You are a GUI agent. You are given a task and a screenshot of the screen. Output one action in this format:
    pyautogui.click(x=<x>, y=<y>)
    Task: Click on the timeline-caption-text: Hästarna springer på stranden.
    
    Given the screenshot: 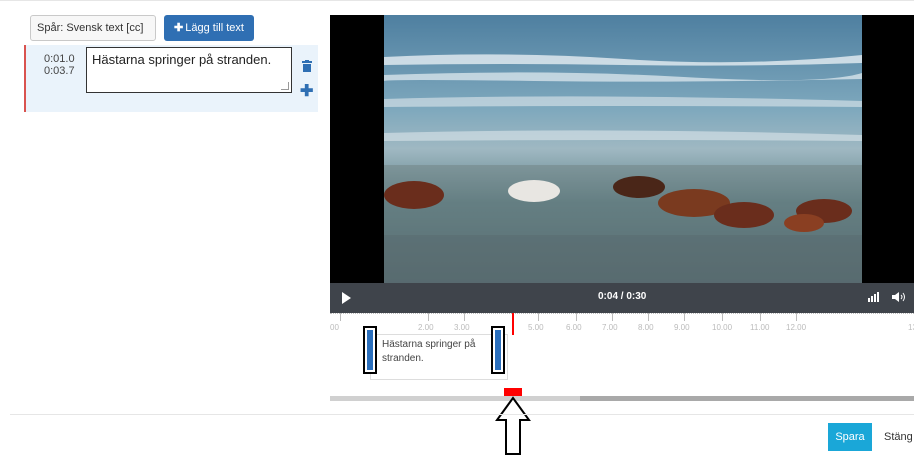 What is the action you would take?
    pyautogui.click(x=429, y=351)
    